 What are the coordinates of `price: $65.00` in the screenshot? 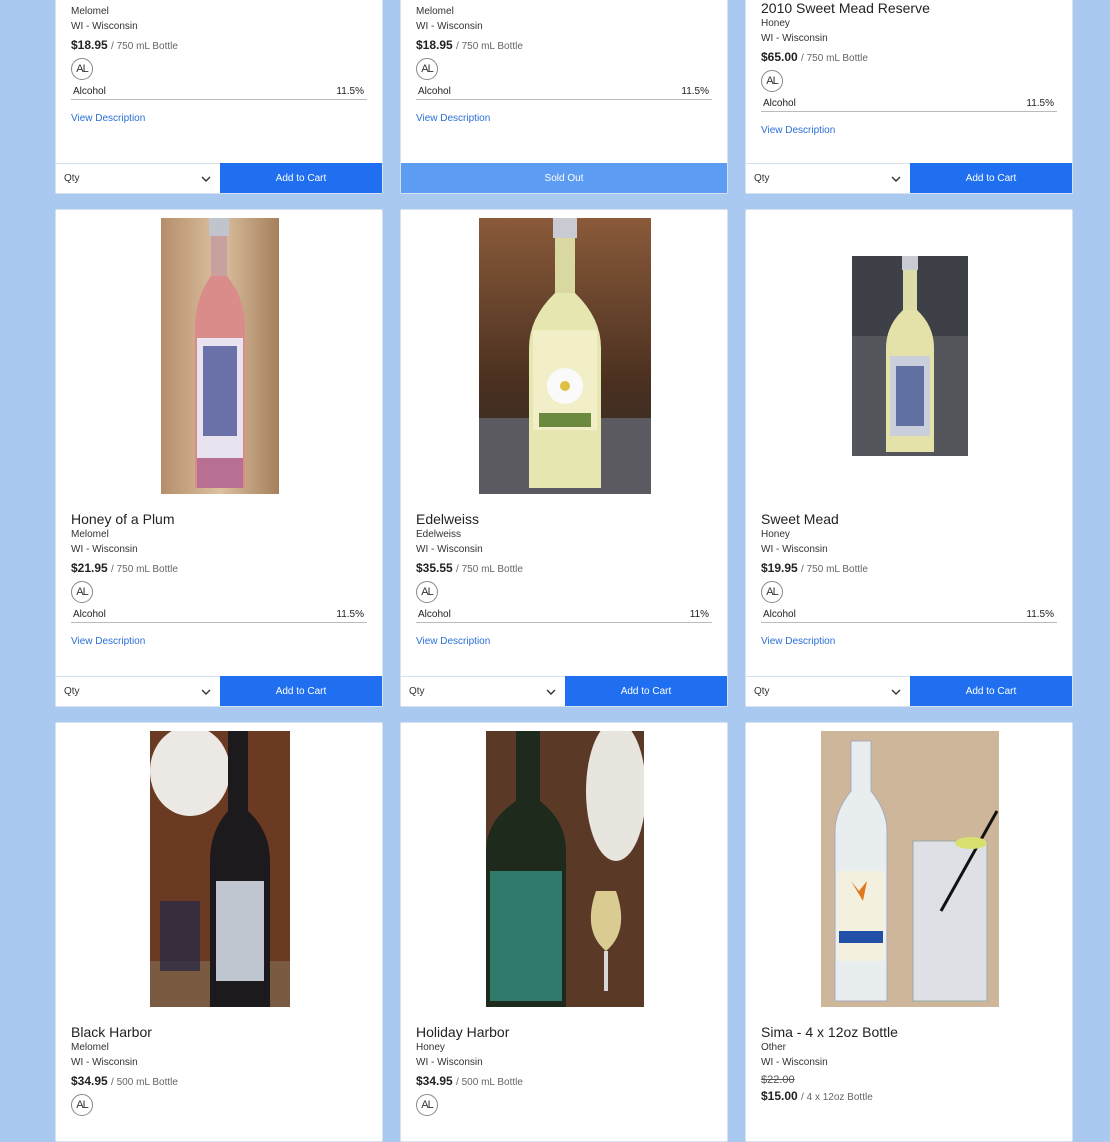 It's located at (779, 57).